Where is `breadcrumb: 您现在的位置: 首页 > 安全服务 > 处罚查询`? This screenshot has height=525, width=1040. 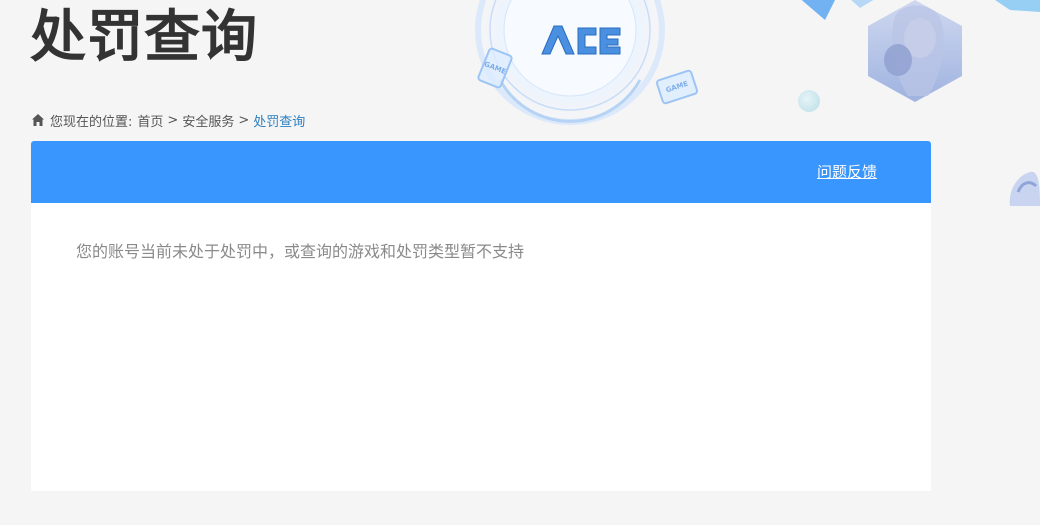 breadcrumb: 您现在的位置: 首页 > 安全服务 > 处罚查询 is located at coordinates (168, 120).